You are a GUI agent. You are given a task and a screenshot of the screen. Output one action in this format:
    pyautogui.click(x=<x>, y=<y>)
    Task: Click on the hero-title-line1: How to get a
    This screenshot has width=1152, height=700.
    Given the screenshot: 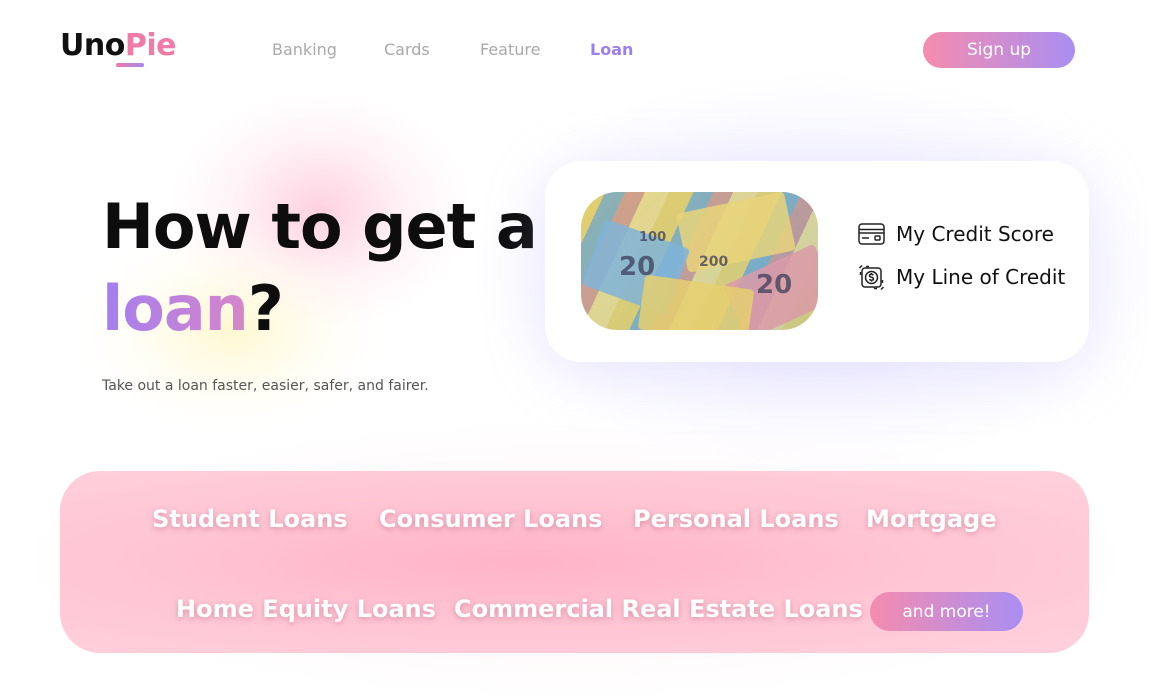 What is the action you would take?
    pyautogui.click(x=320, y=226)
    